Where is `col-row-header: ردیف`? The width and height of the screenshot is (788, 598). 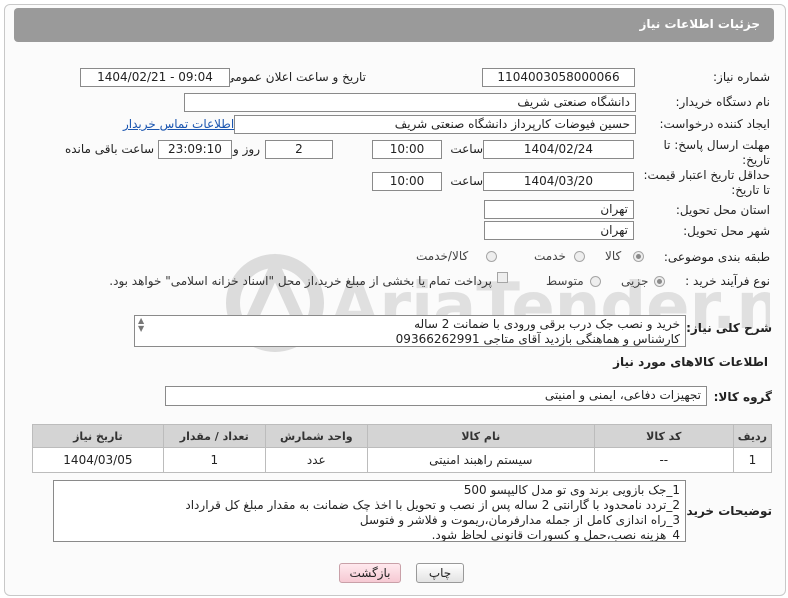
col-row-header: ردیف is located at coordinates (752, 436).